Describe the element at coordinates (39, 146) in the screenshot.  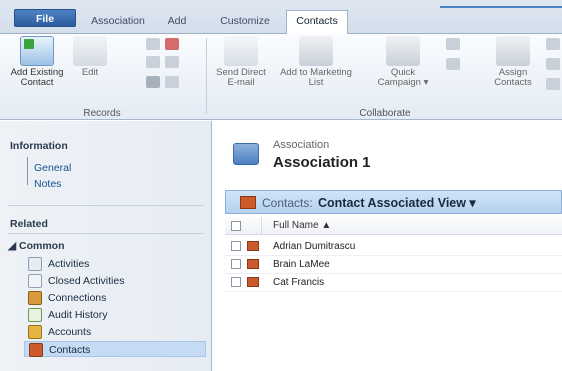
I see `information-heading: Information` at that location.